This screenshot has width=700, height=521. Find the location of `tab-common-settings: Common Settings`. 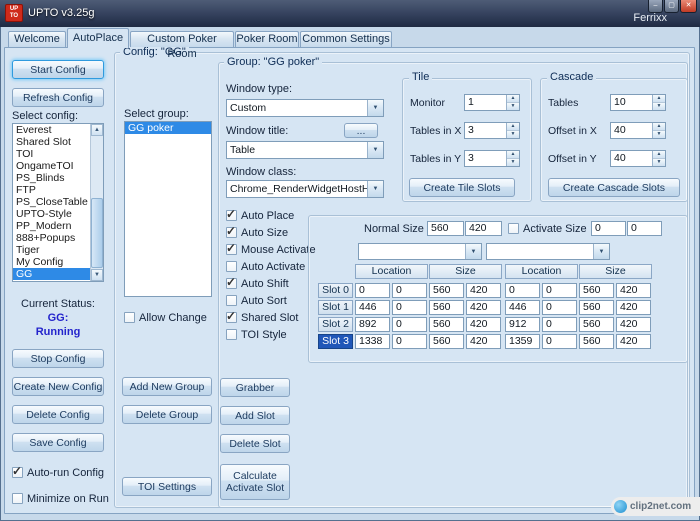

tab-common-settings: Common Settings is located at coordinates (346, 39).